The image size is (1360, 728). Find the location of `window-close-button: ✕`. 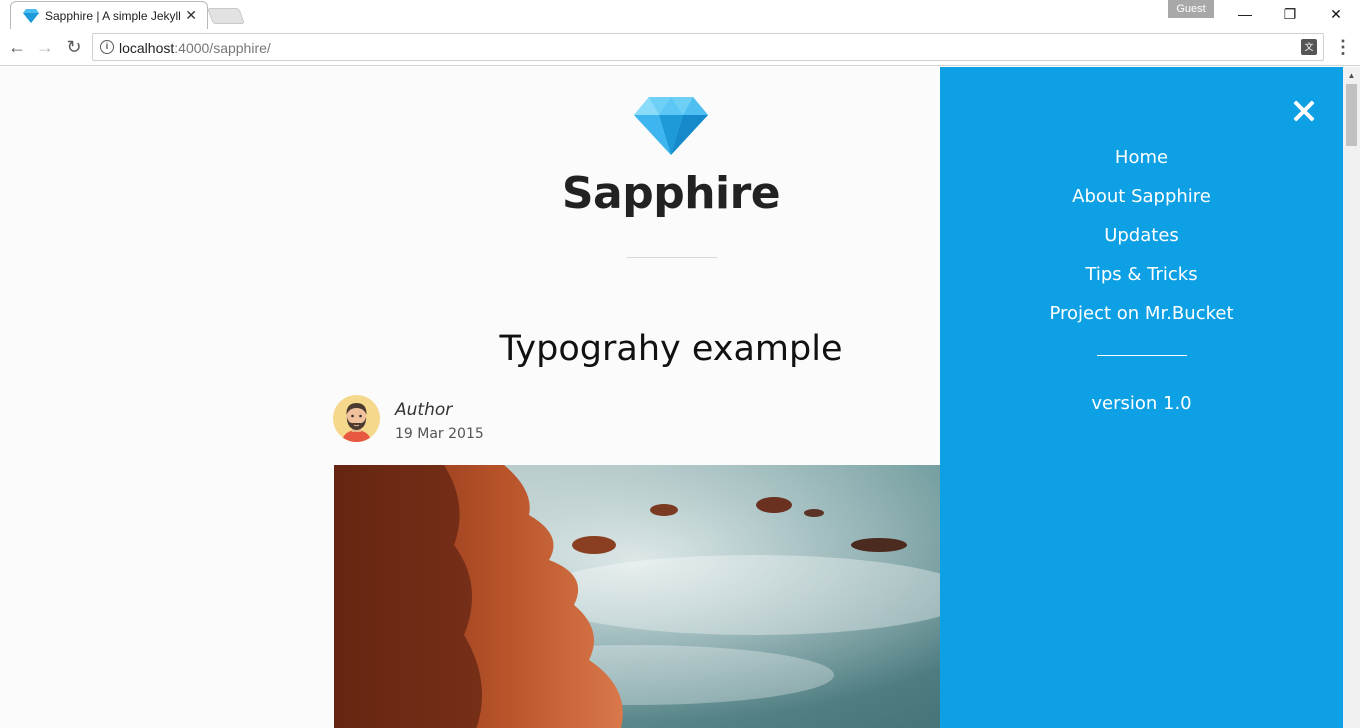

window-close-button: ✕ is located at coordinates (1336, 14).